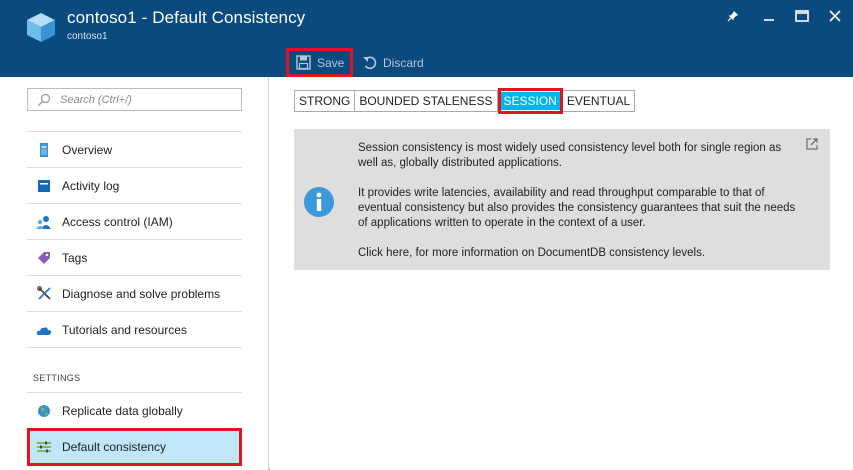 This screenshot has height=470, width=853. I want to click on discard-button: Discard, so click(392, 62).